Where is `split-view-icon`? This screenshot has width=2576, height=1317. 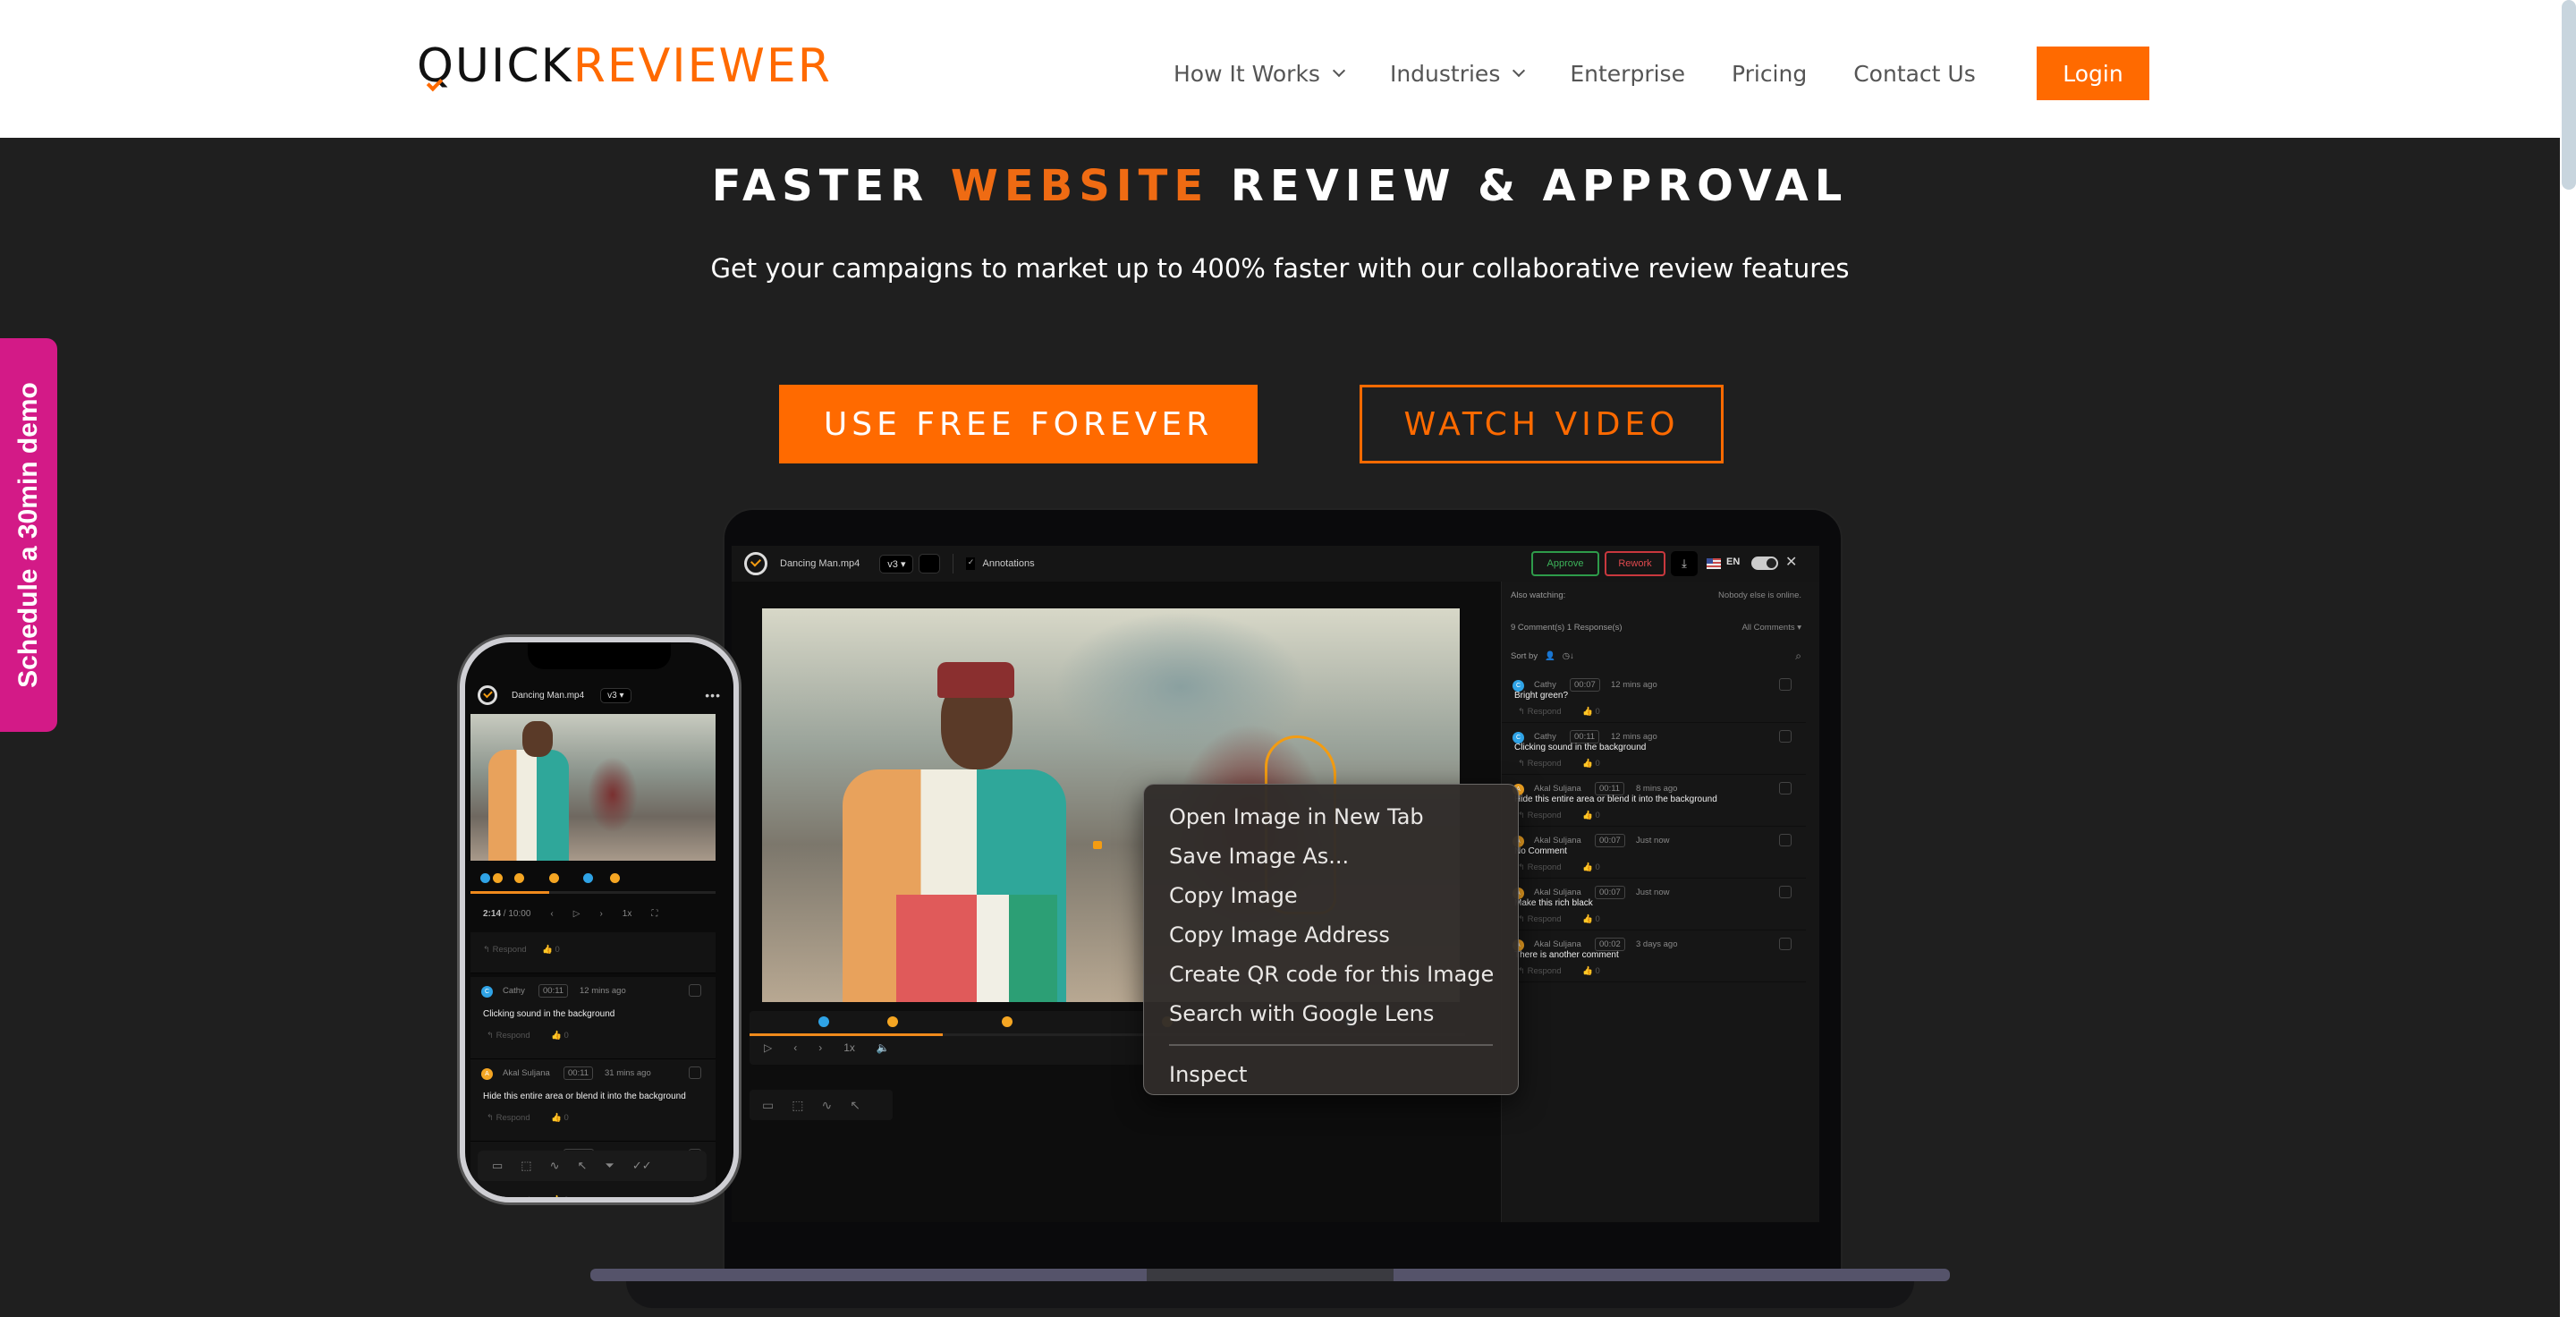
split-view-icon is located at coordinates (930, 564).